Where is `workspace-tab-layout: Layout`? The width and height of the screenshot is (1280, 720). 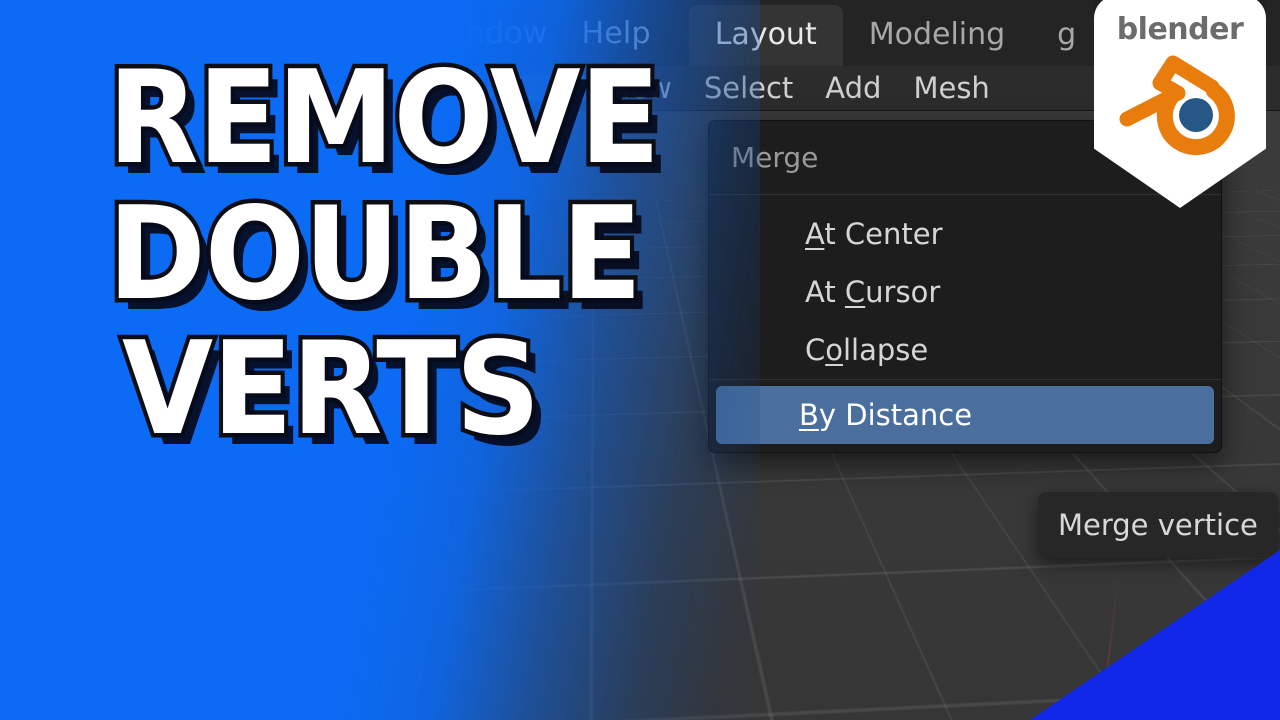 workspace-tab-layout: Layout is located at coordinates (765, 35).